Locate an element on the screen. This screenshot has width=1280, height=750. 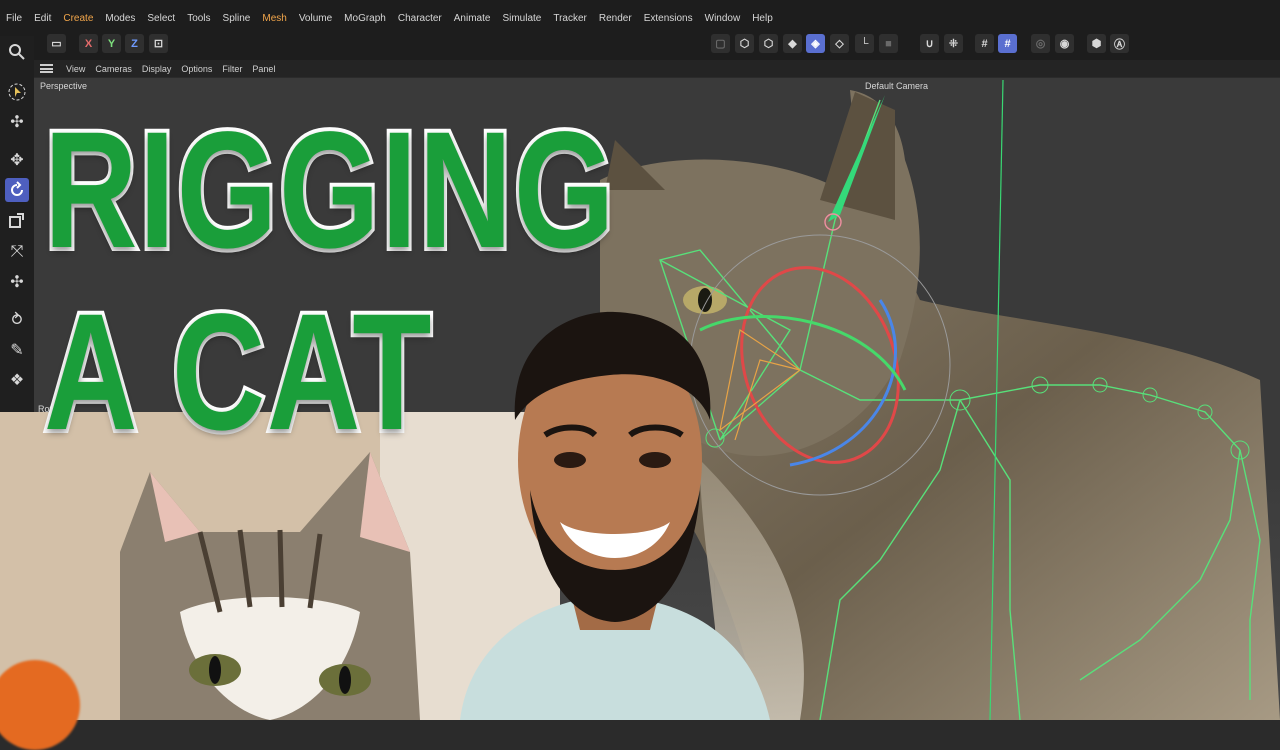
viewport-menu-cameras: Cameras is located at coordinates (113, 69).